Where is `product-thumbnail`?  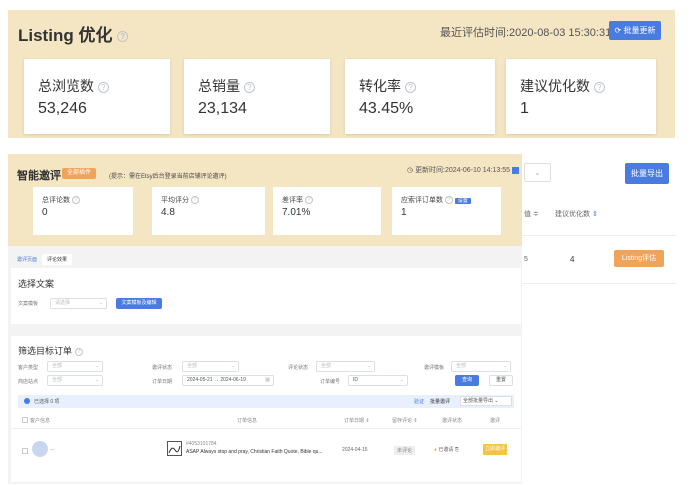 product-thumbnail is located at coordinates (174, 448).